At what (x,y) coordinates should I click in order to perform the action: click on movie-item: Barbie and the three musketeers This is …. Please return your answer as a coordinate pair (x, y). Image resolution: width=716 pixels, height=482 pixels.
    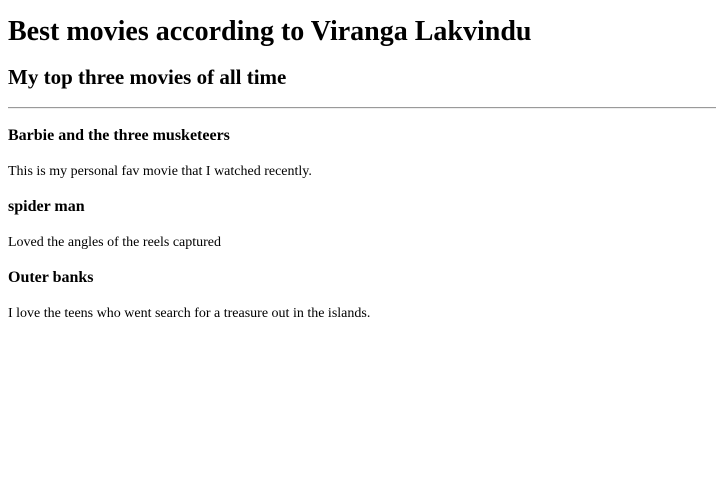
    Looking at the image, I should click on (358, 153).